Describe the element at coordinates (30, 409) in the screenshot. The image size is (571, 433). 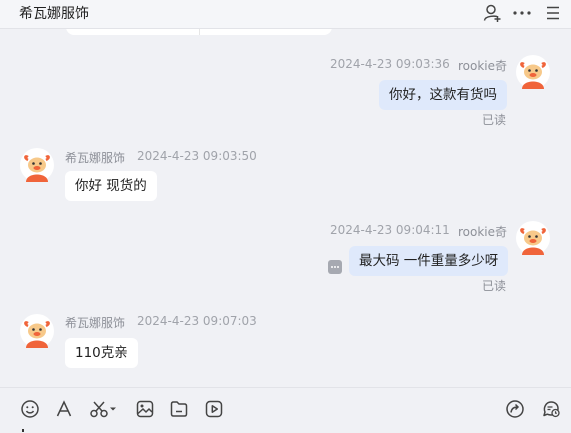
I see `emoji-icon` at that location.